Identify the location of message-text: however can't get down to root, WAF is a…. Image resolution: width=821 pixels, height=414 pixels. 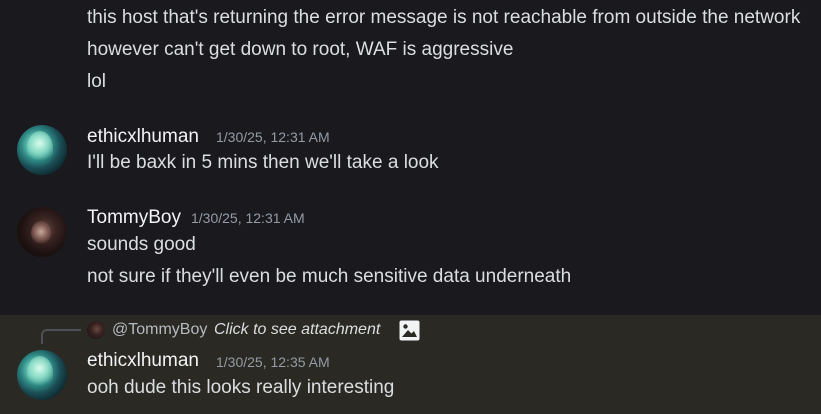
(300, 49).